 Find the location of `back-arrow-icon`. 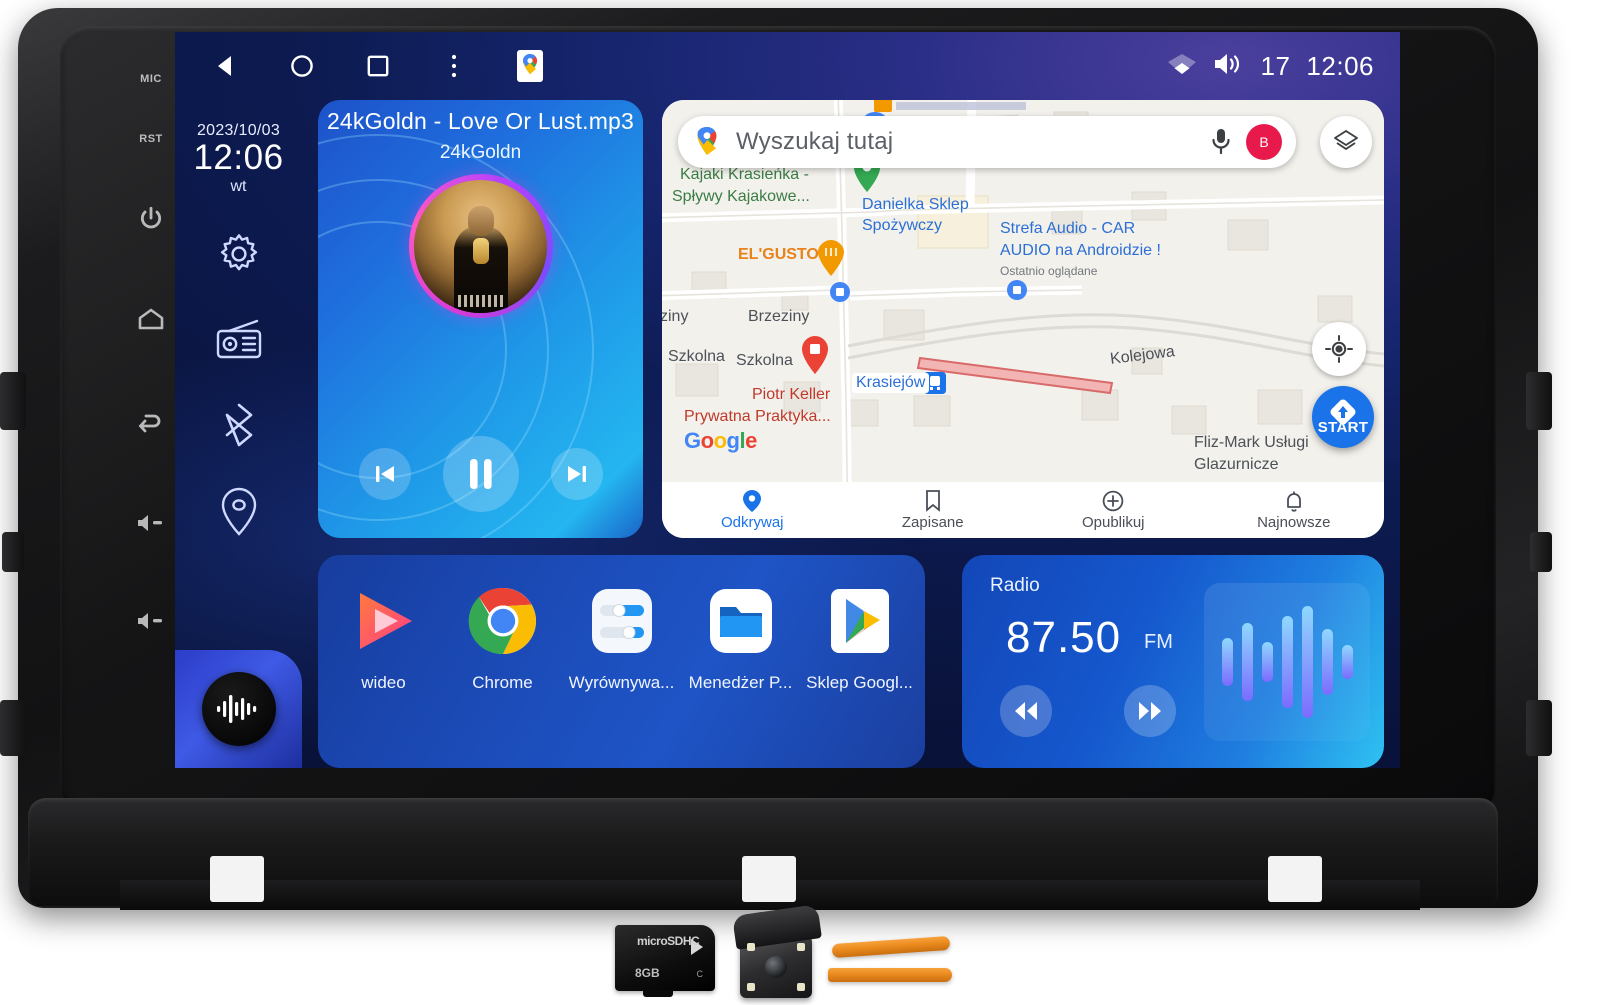

back-arrow-icon is located at coordinates (149, 423).